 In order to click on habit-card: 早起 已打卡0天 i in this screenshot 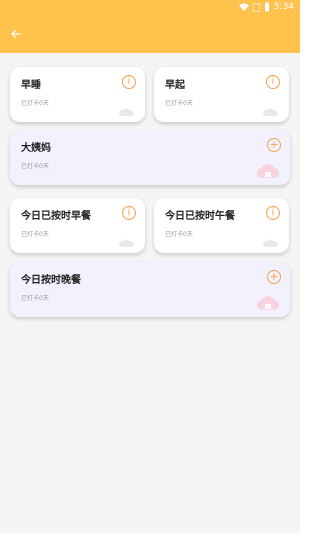, I will do `click(221, 94)`.